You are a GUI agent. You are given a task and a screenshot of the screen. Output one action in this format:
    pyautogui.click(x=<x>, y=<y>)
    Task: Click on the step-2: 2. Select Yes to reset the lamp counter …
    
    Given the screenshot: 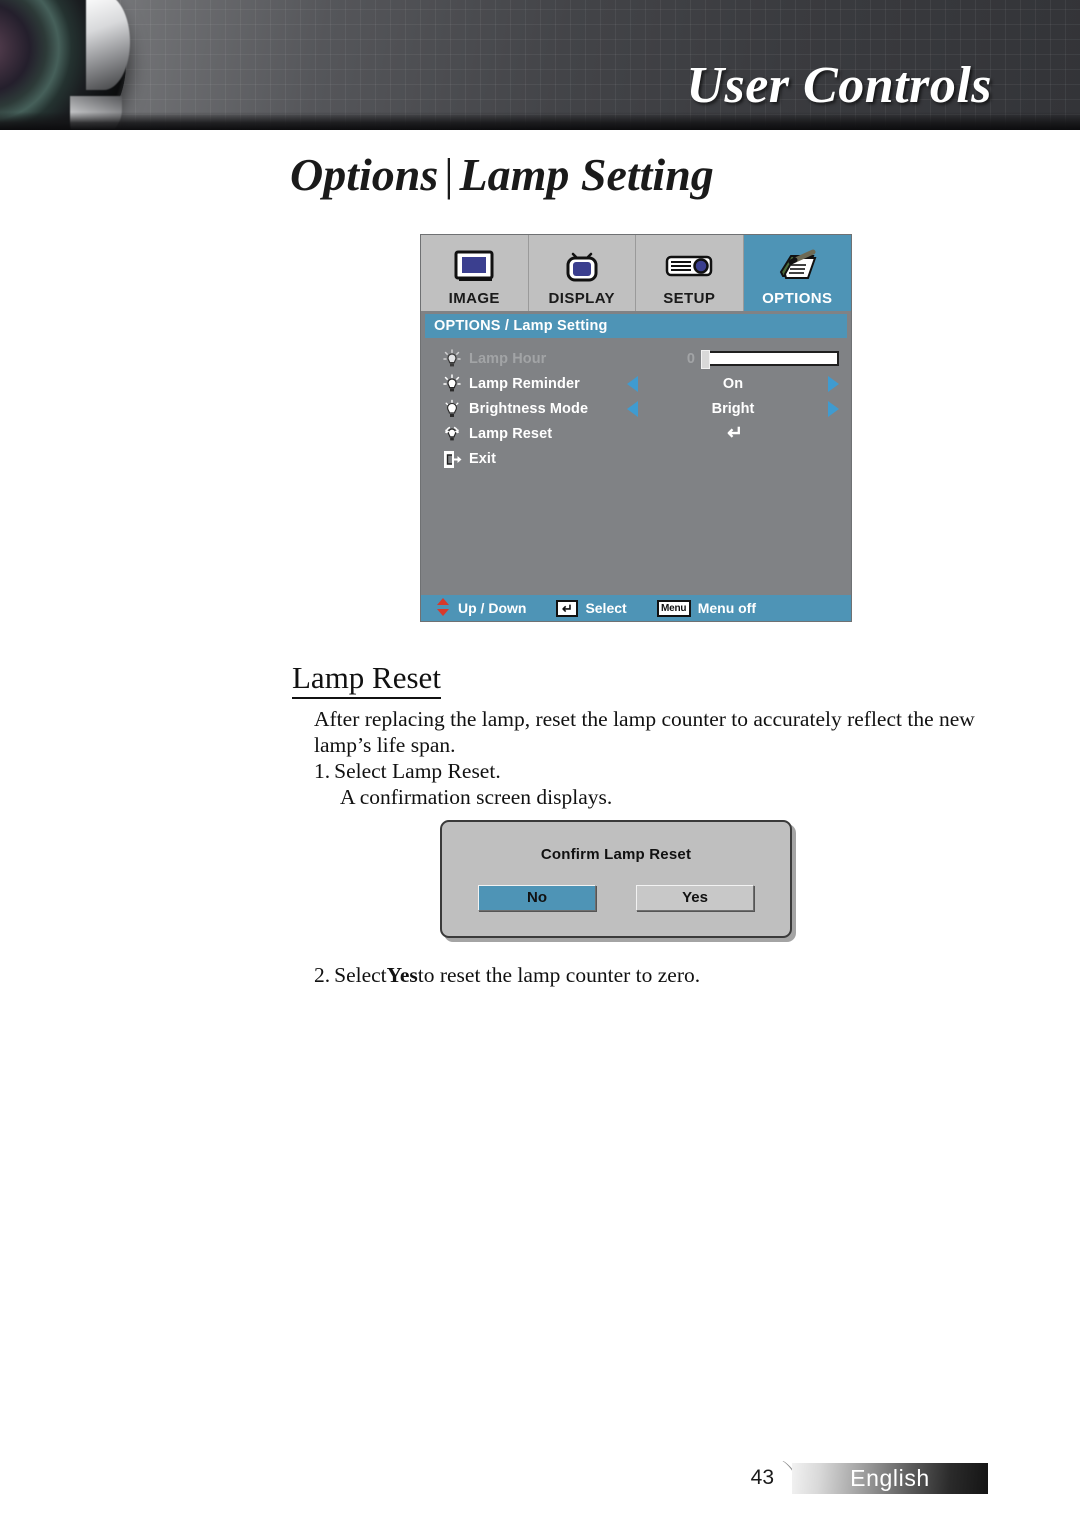 What is the action you would take?
    pyautogui.click(x=507, y=975)
    